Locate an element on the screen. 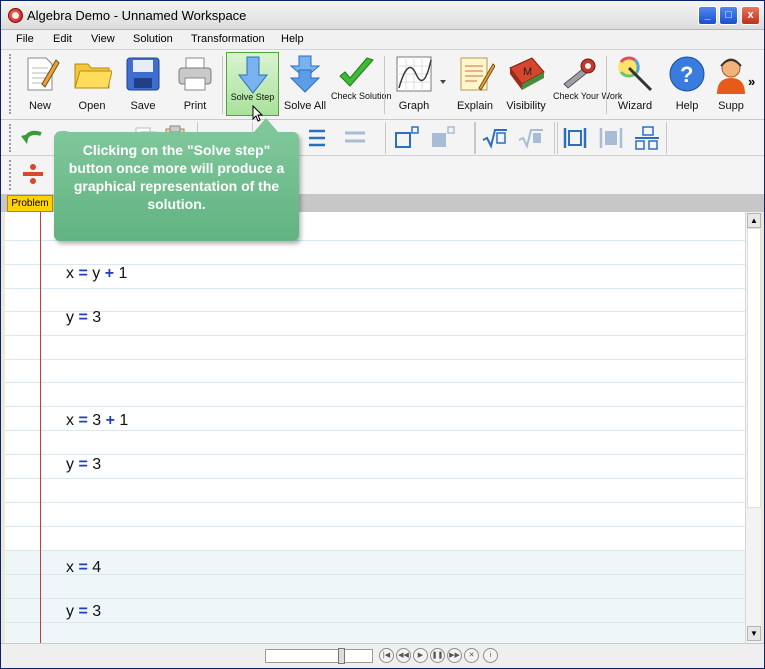  window-title: Algebra Demo - Unnamed Workspace is located at coordinates (137, 15).